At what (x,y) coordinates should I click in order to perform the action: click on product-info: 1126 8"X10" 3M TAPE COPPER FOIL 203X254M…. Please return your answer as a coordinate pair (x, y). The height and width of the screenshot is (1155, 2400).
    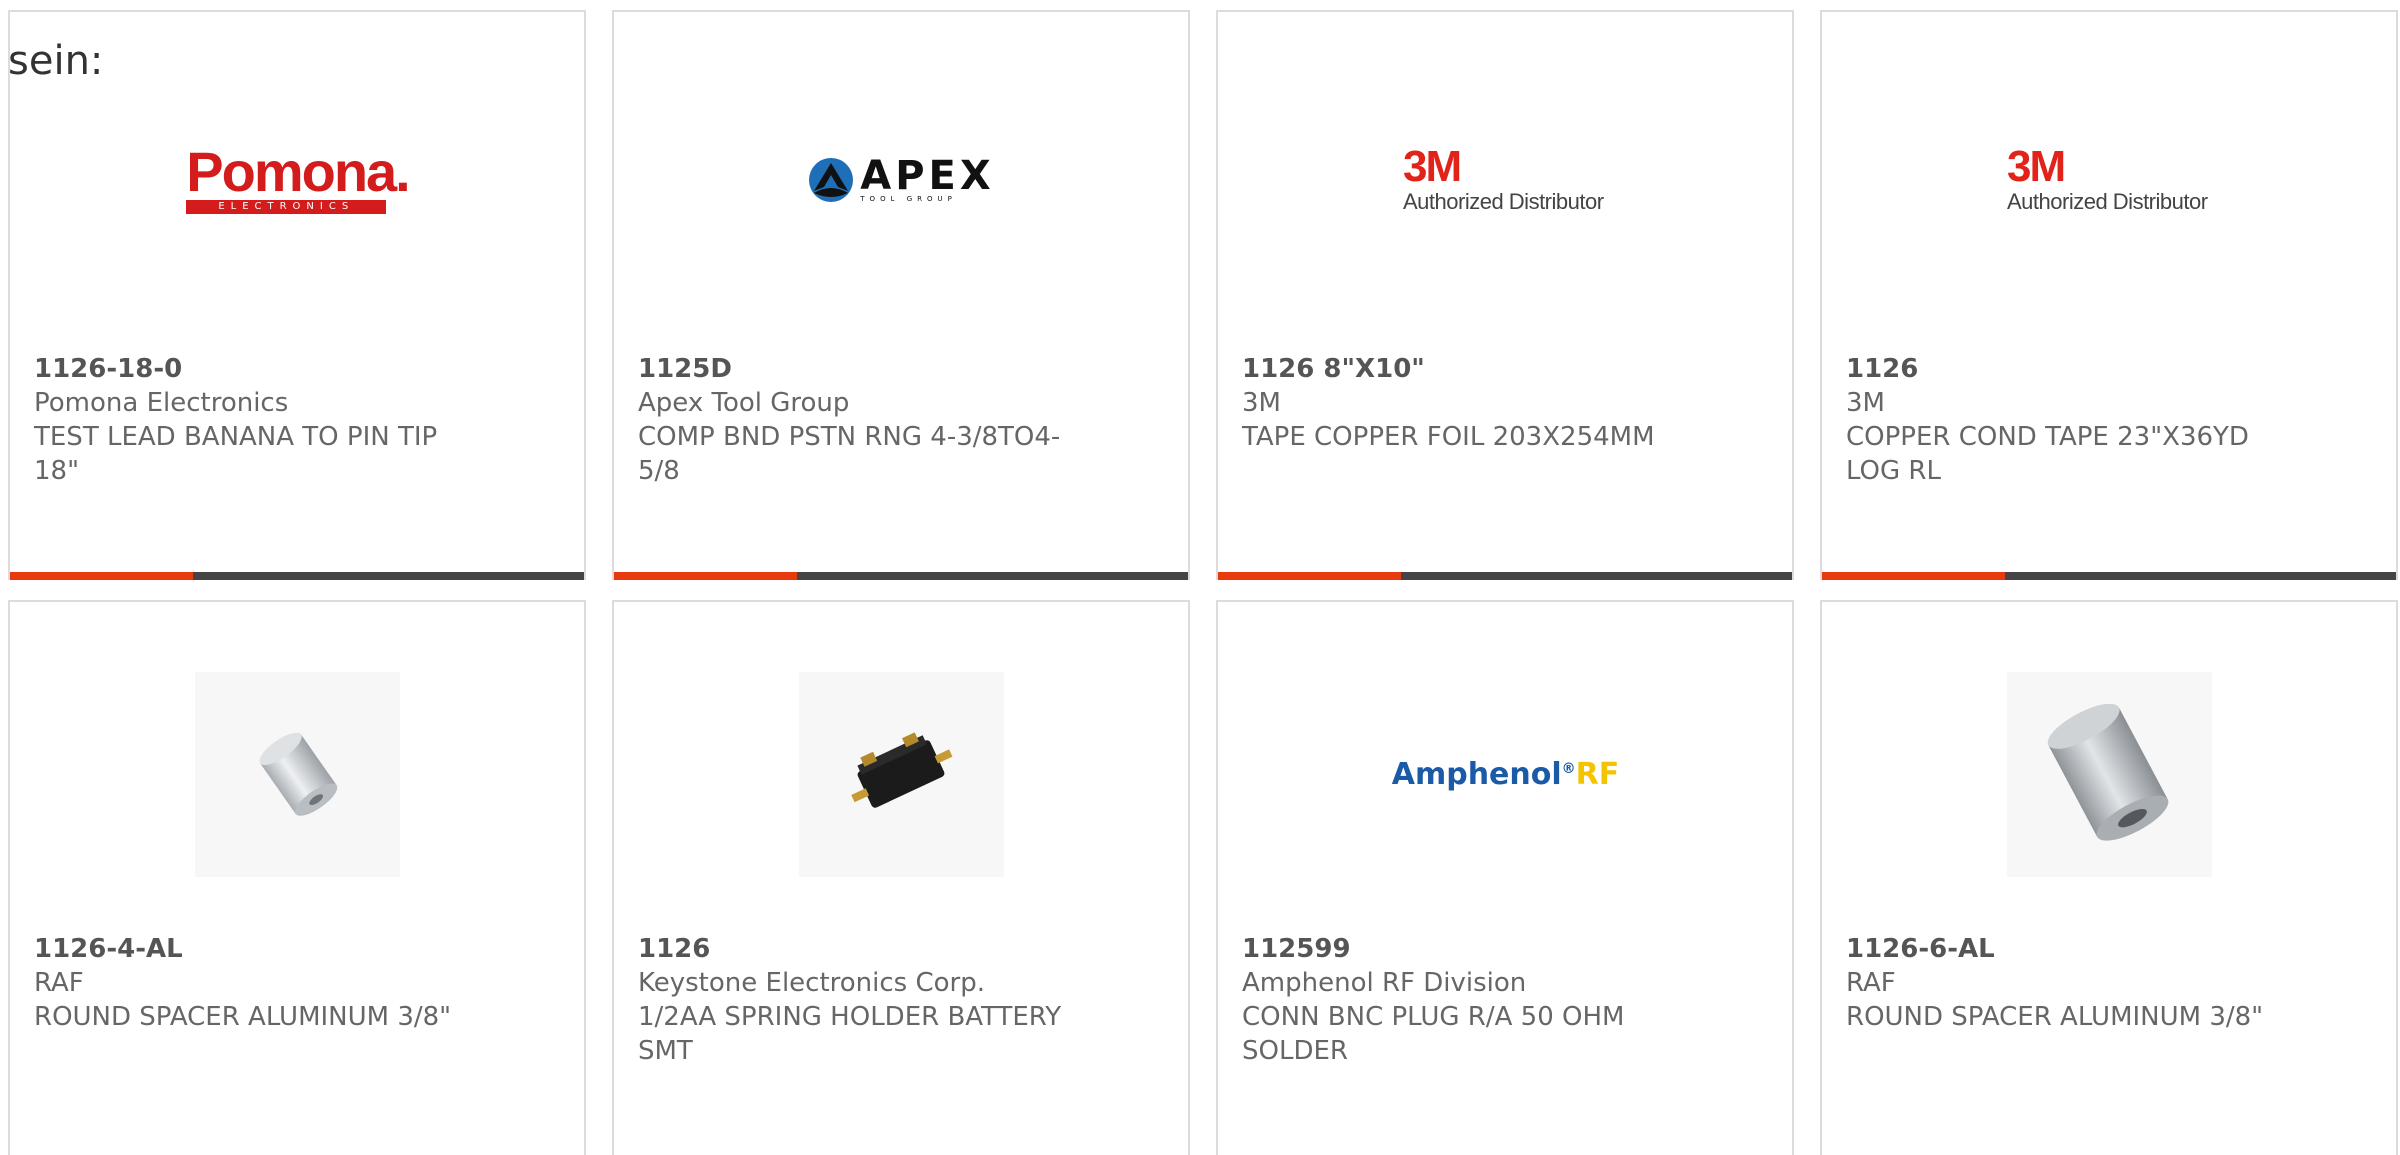
    Looking at the image, I should click on (1457, 403).